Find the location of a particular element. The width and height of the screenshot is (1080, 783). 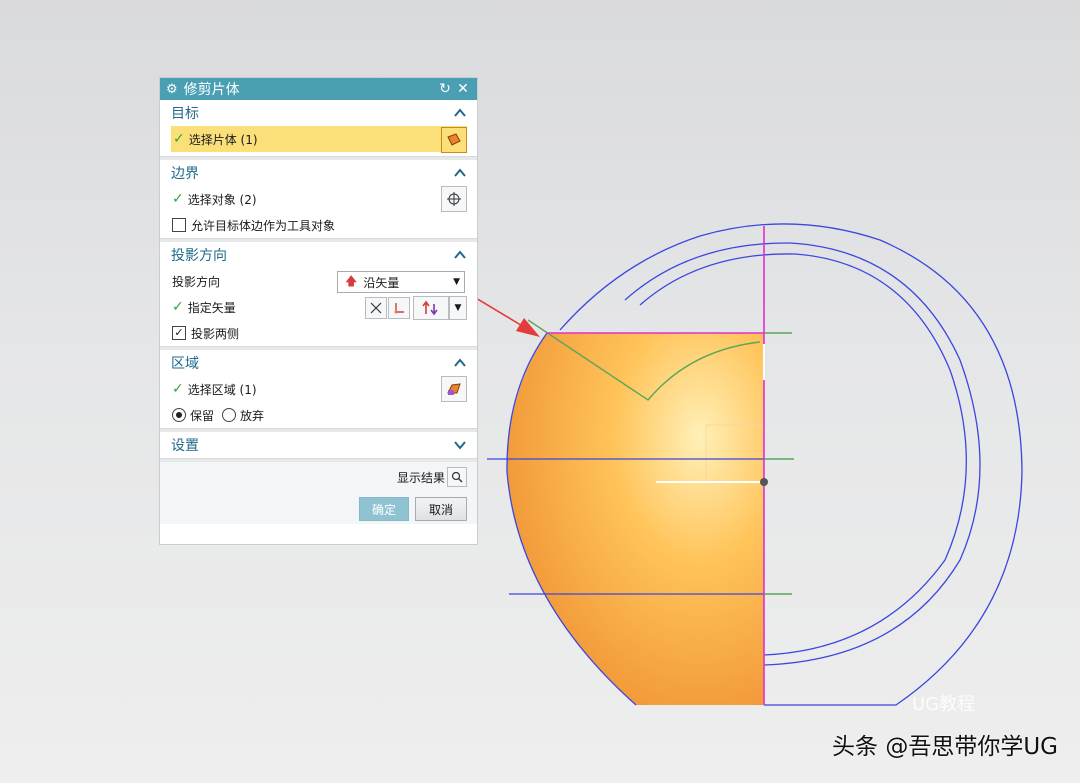

projection-direction-row: 投影方向 🡅 沿矢量 ▼ is located at coordinates (318, 281).